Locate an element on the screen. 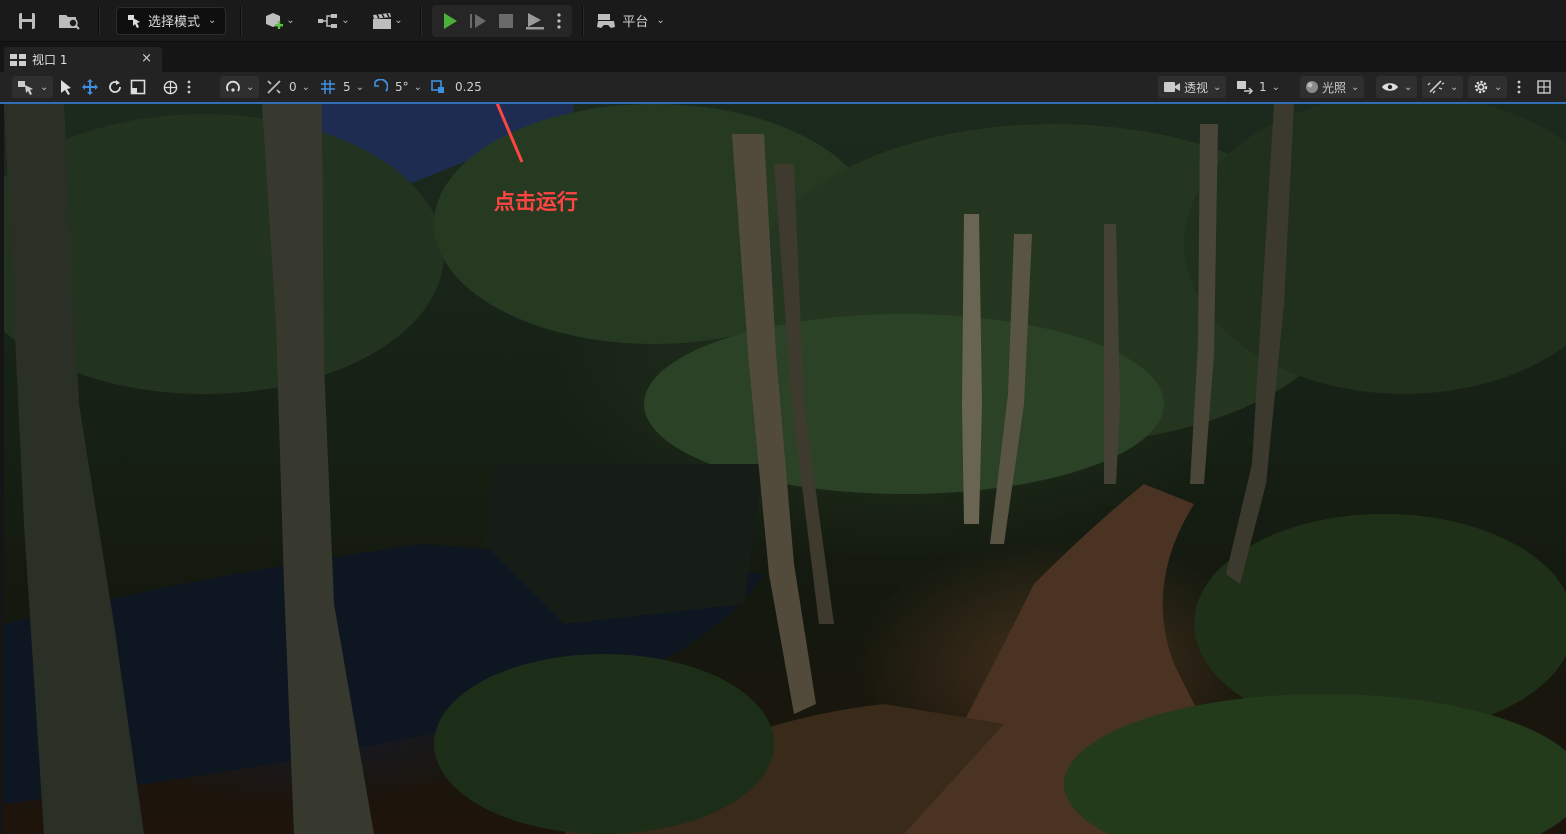 Image resolution: width=1566 pixels, height=834 pixels. magnet-icon is located at coordinates (233, 86).